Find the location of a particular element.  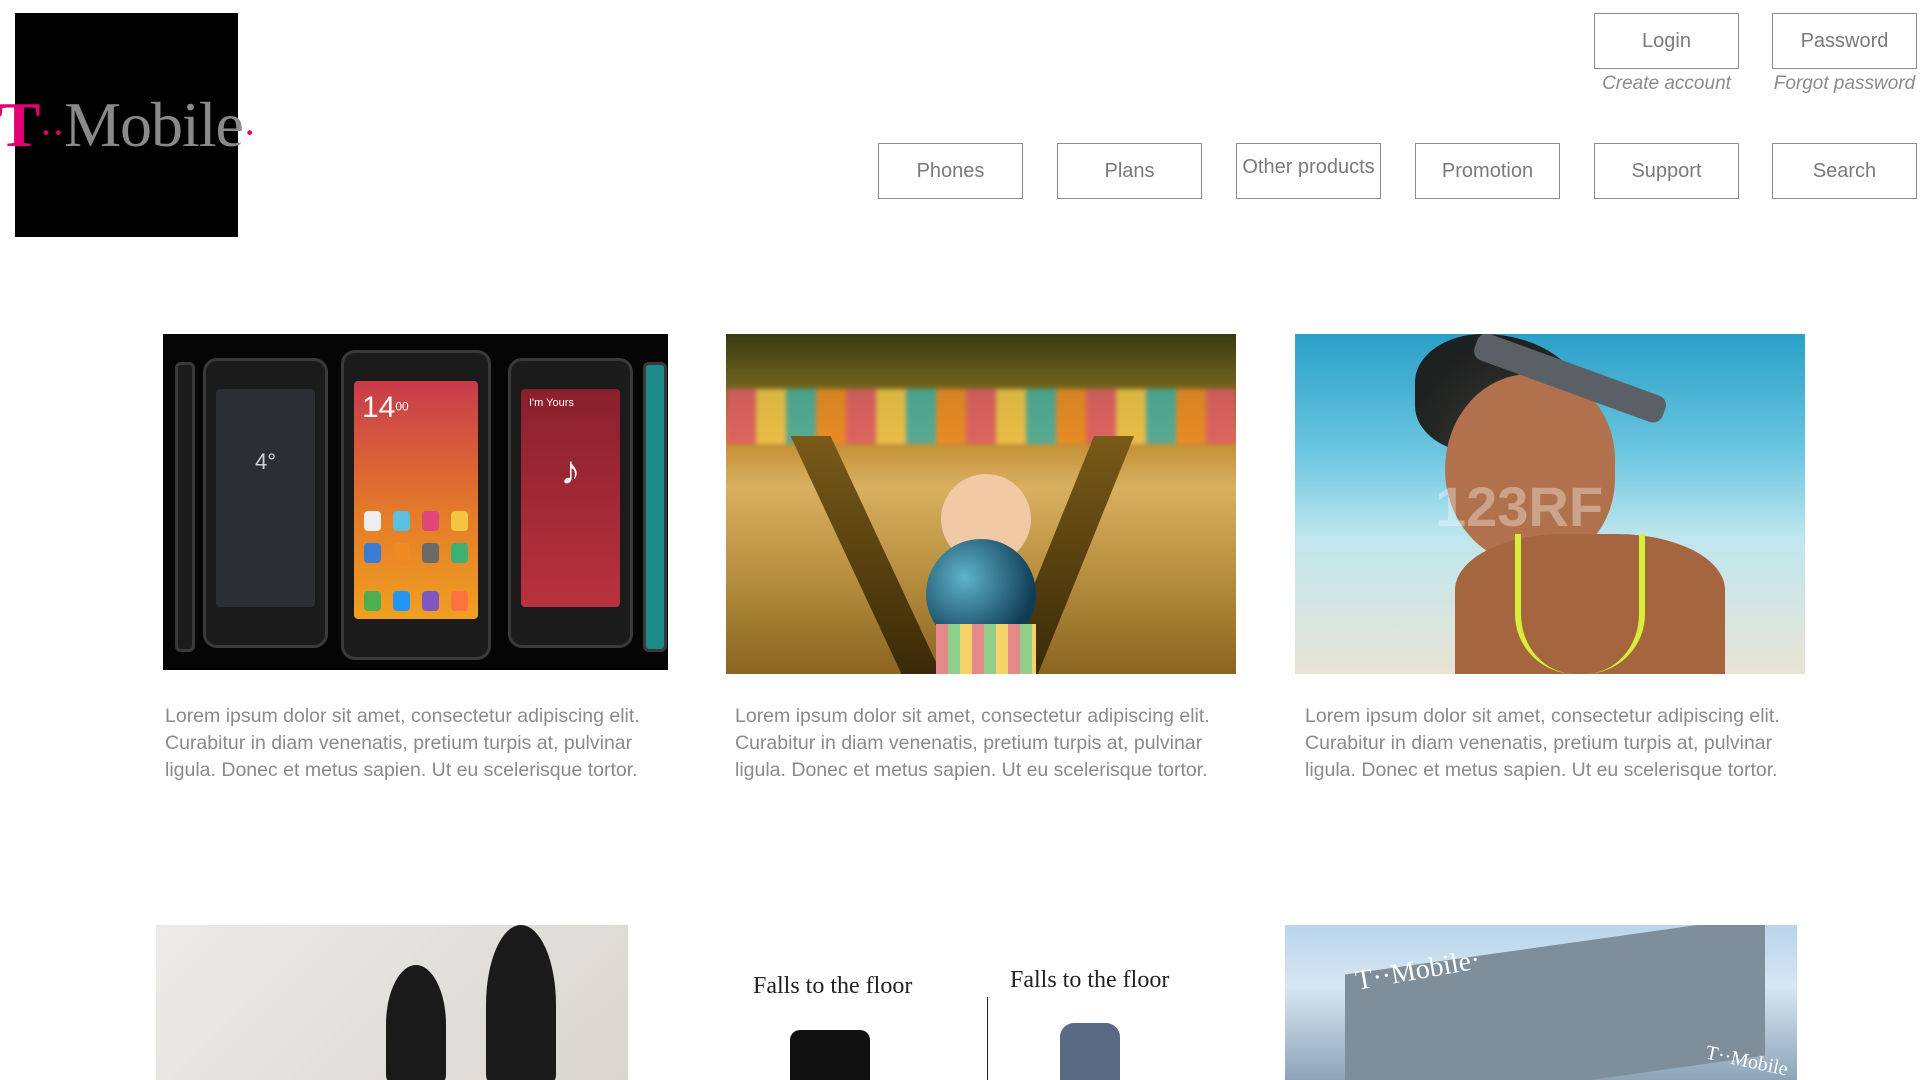

nav-phones: Phones is located at coordinates (950, 171).